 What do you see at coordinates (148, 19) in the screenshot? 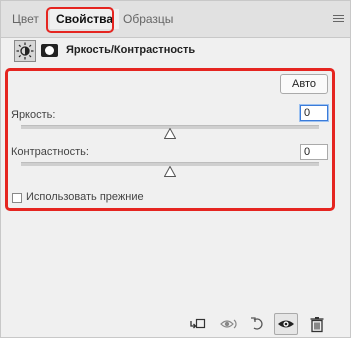
I see `tab-swatches: Образцы` at bounding box center [148, 19].